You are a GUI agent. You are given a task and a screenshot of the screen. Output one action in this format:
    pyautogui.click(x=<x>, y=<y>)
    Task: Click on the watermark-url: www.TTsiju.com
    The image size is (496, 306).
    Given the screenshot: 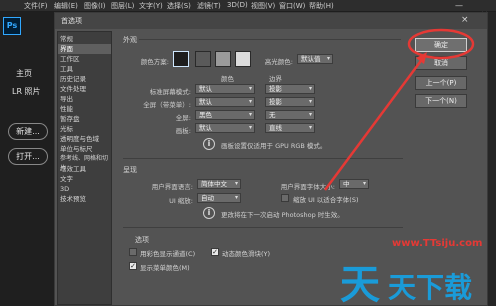 What is the action you would take?
    pyautogui.click(x=437, y=243)
    